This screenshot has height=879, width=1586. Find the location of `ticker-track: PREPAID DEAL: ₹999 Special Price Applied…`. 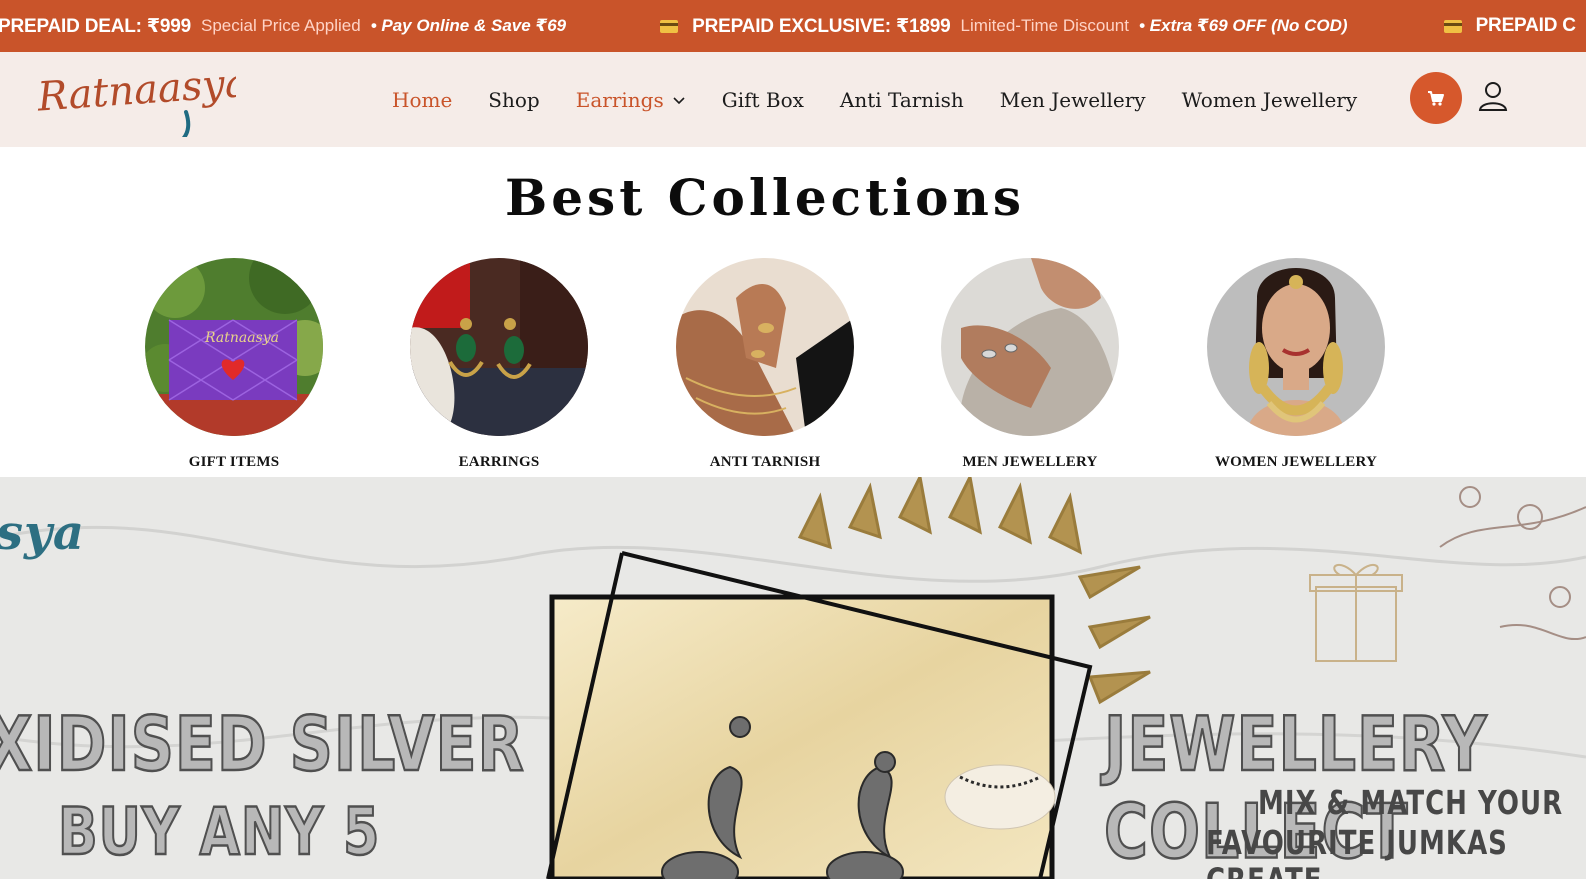

ticker-track: PREPAID DEAL: ₹999 Special Price Applied… is located at coordinates (793, 26).